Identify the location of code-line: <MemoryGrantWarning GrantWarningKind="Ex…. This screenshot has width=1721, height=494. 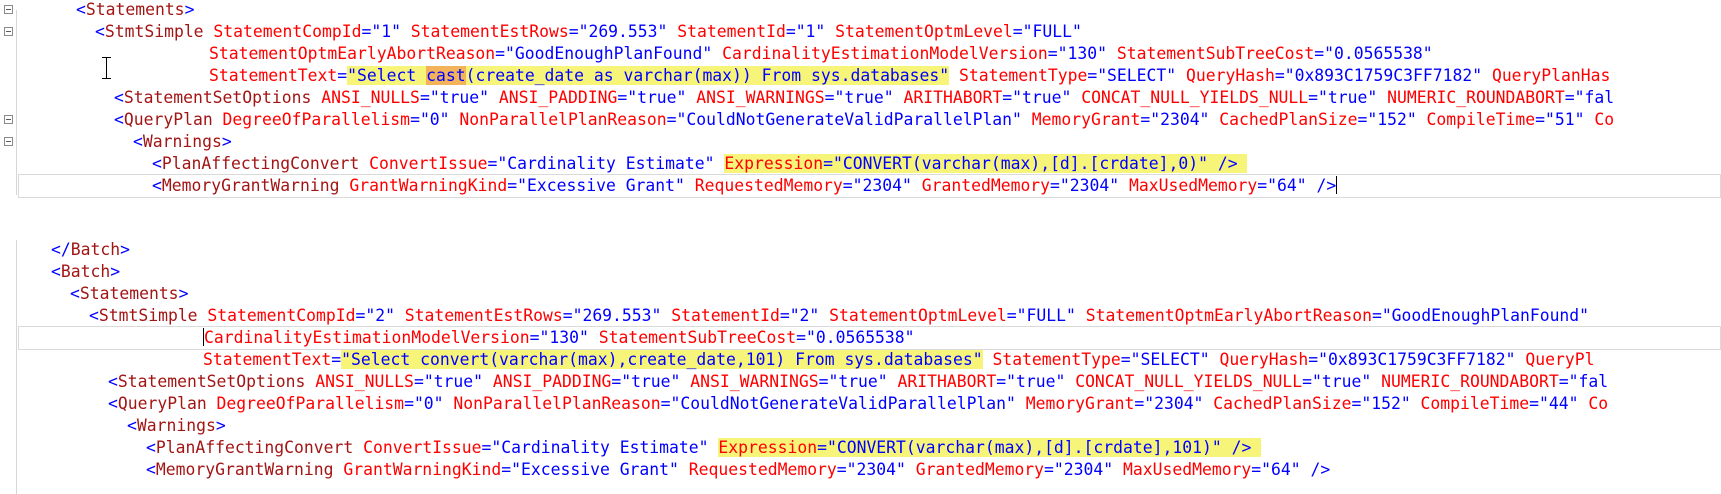
(869, 186).